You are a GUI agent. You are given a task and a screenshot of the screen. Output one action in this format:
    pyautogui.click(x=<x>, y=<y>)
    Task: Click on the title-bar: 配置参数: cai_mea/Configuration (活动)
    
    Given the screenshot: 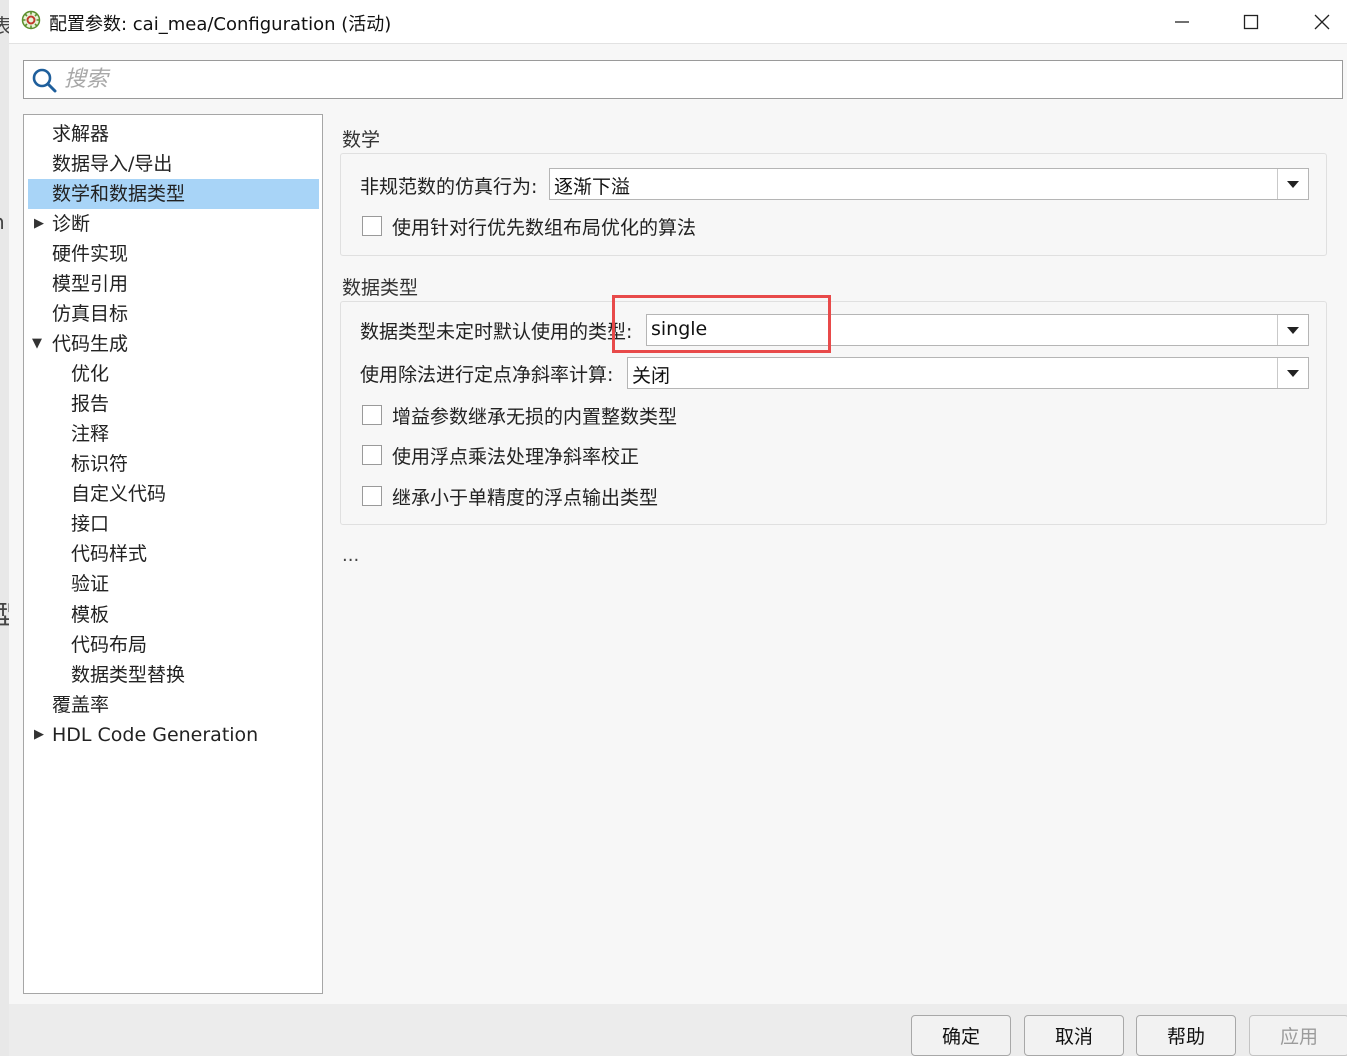 What is the action you would take?
    pyautogui.click(x=678, y=22)
    